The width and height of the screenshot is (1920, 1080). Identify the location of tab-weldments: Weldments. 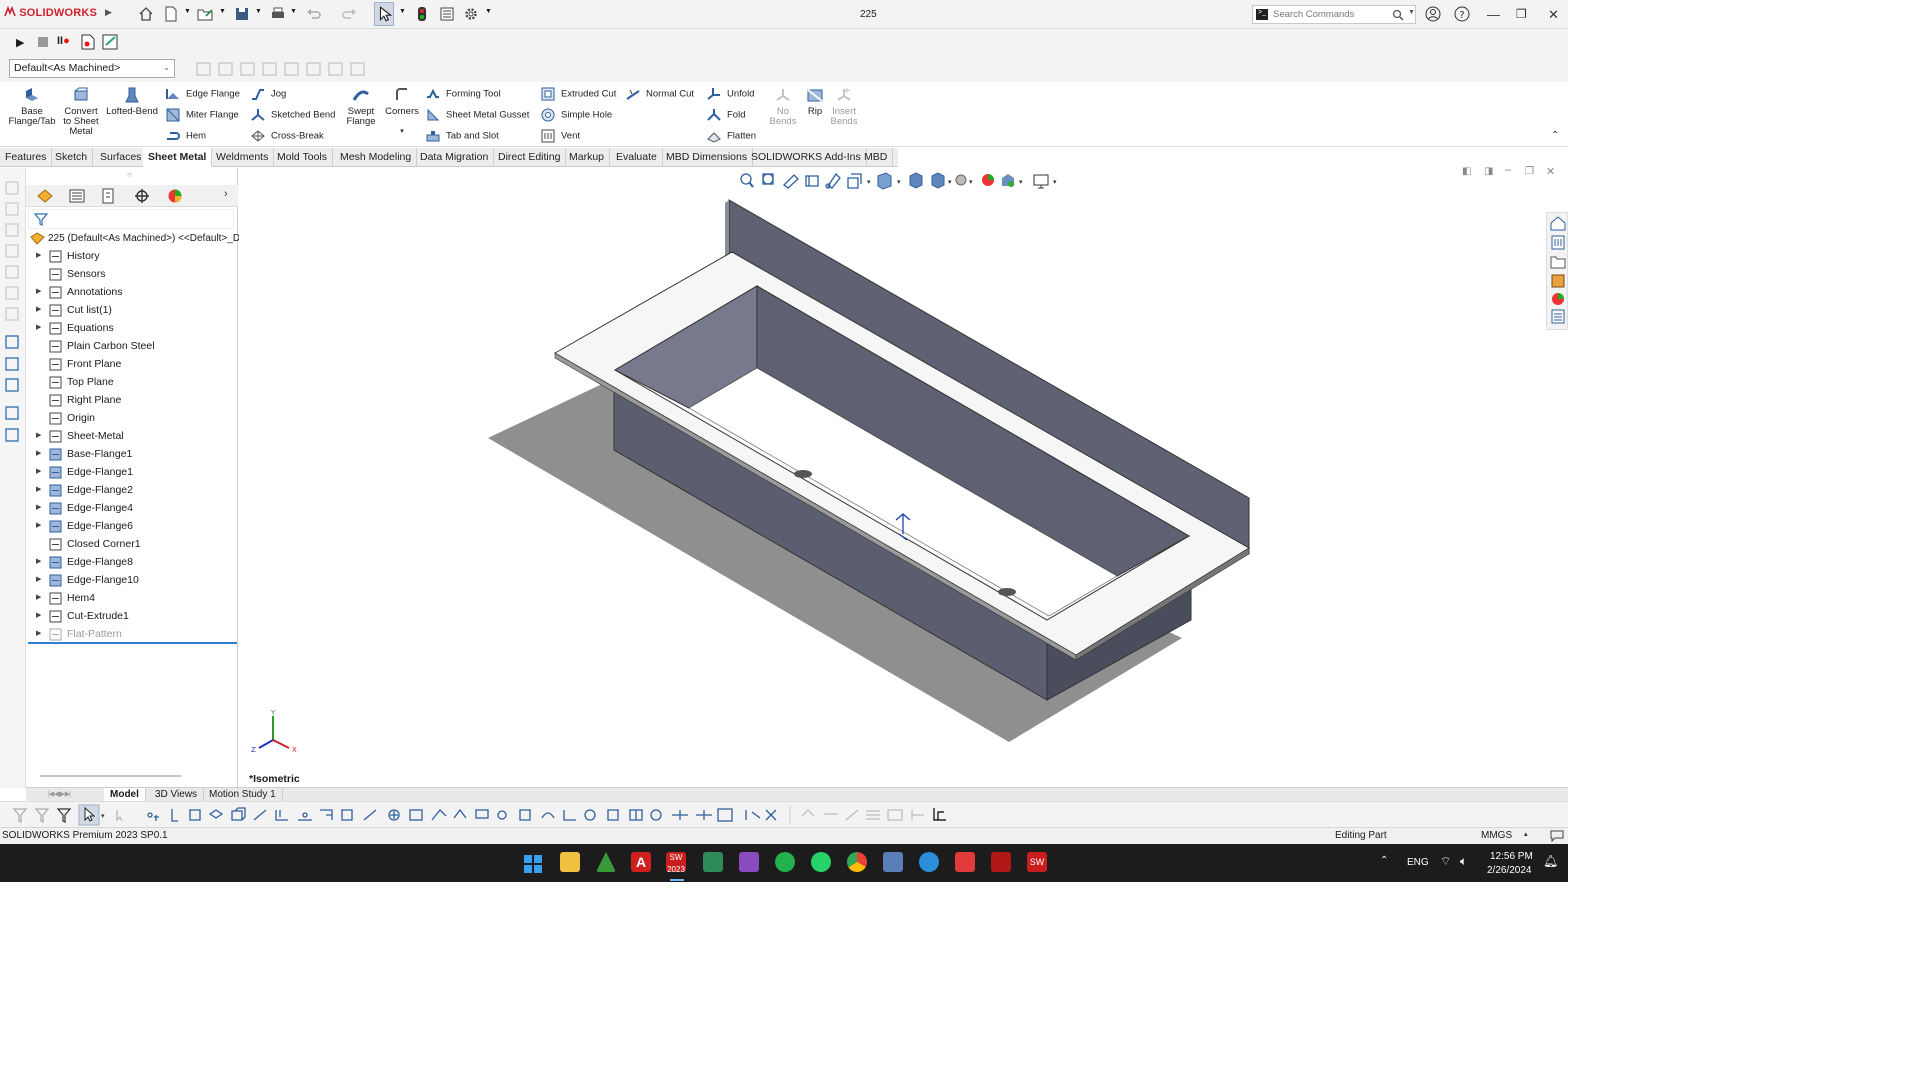
(243, 157).